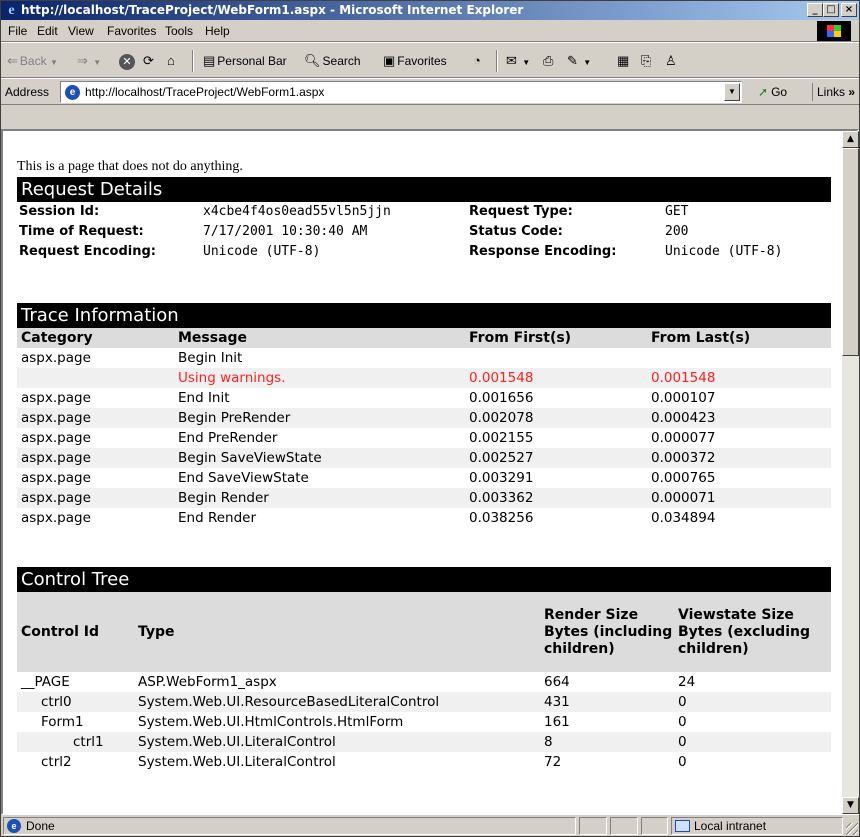 The width and height of the screenshot is (860, 837). What do you see at coordinates (252, 61) in the screenshot?
I see `personal-bar-label: Personal Bar` at bounding box center [252, 61].